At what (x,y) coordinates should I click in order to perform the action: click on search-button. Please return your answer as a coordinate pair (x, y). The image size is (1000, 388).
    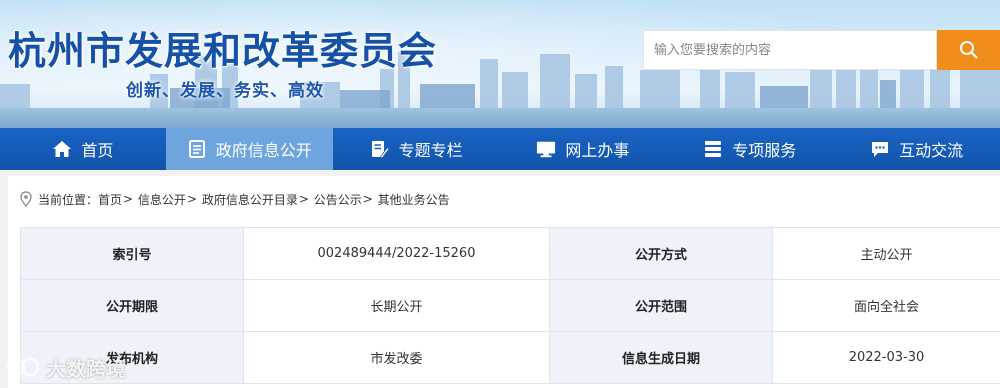
    Looking at the image, I should click on (968, 50).